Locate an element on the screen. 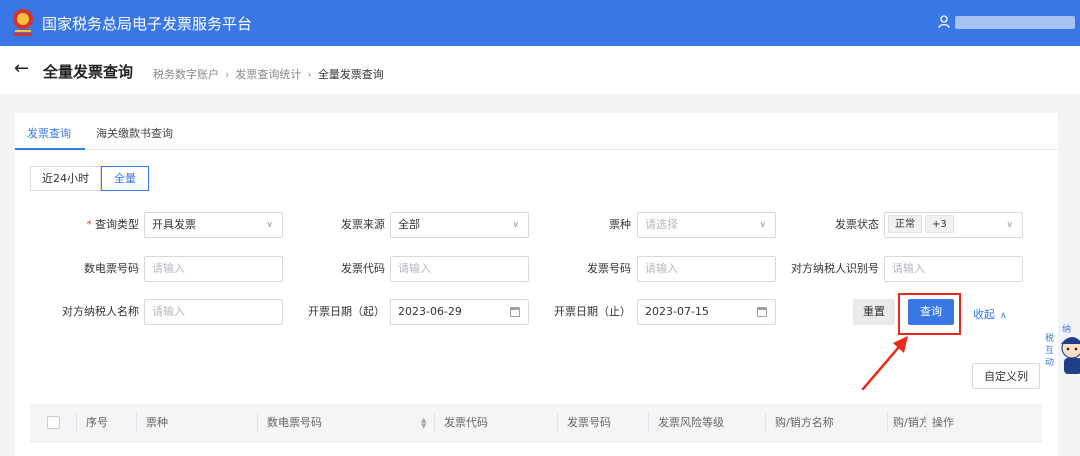 Image resolution: width=1080 pixels, height=456 pixels. column-header: 票种 is located at coordinates (157, 422).